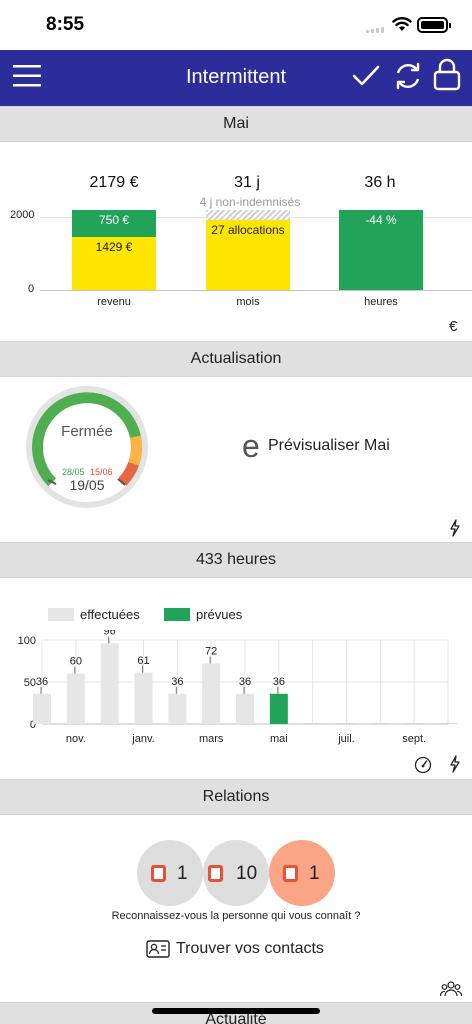 This screenshot has height=1024, width=472. What do you see at coordinates (114, 182) in the screenshot?
I see `revenue-total: 2179 €` at bounding box center [114, 182].